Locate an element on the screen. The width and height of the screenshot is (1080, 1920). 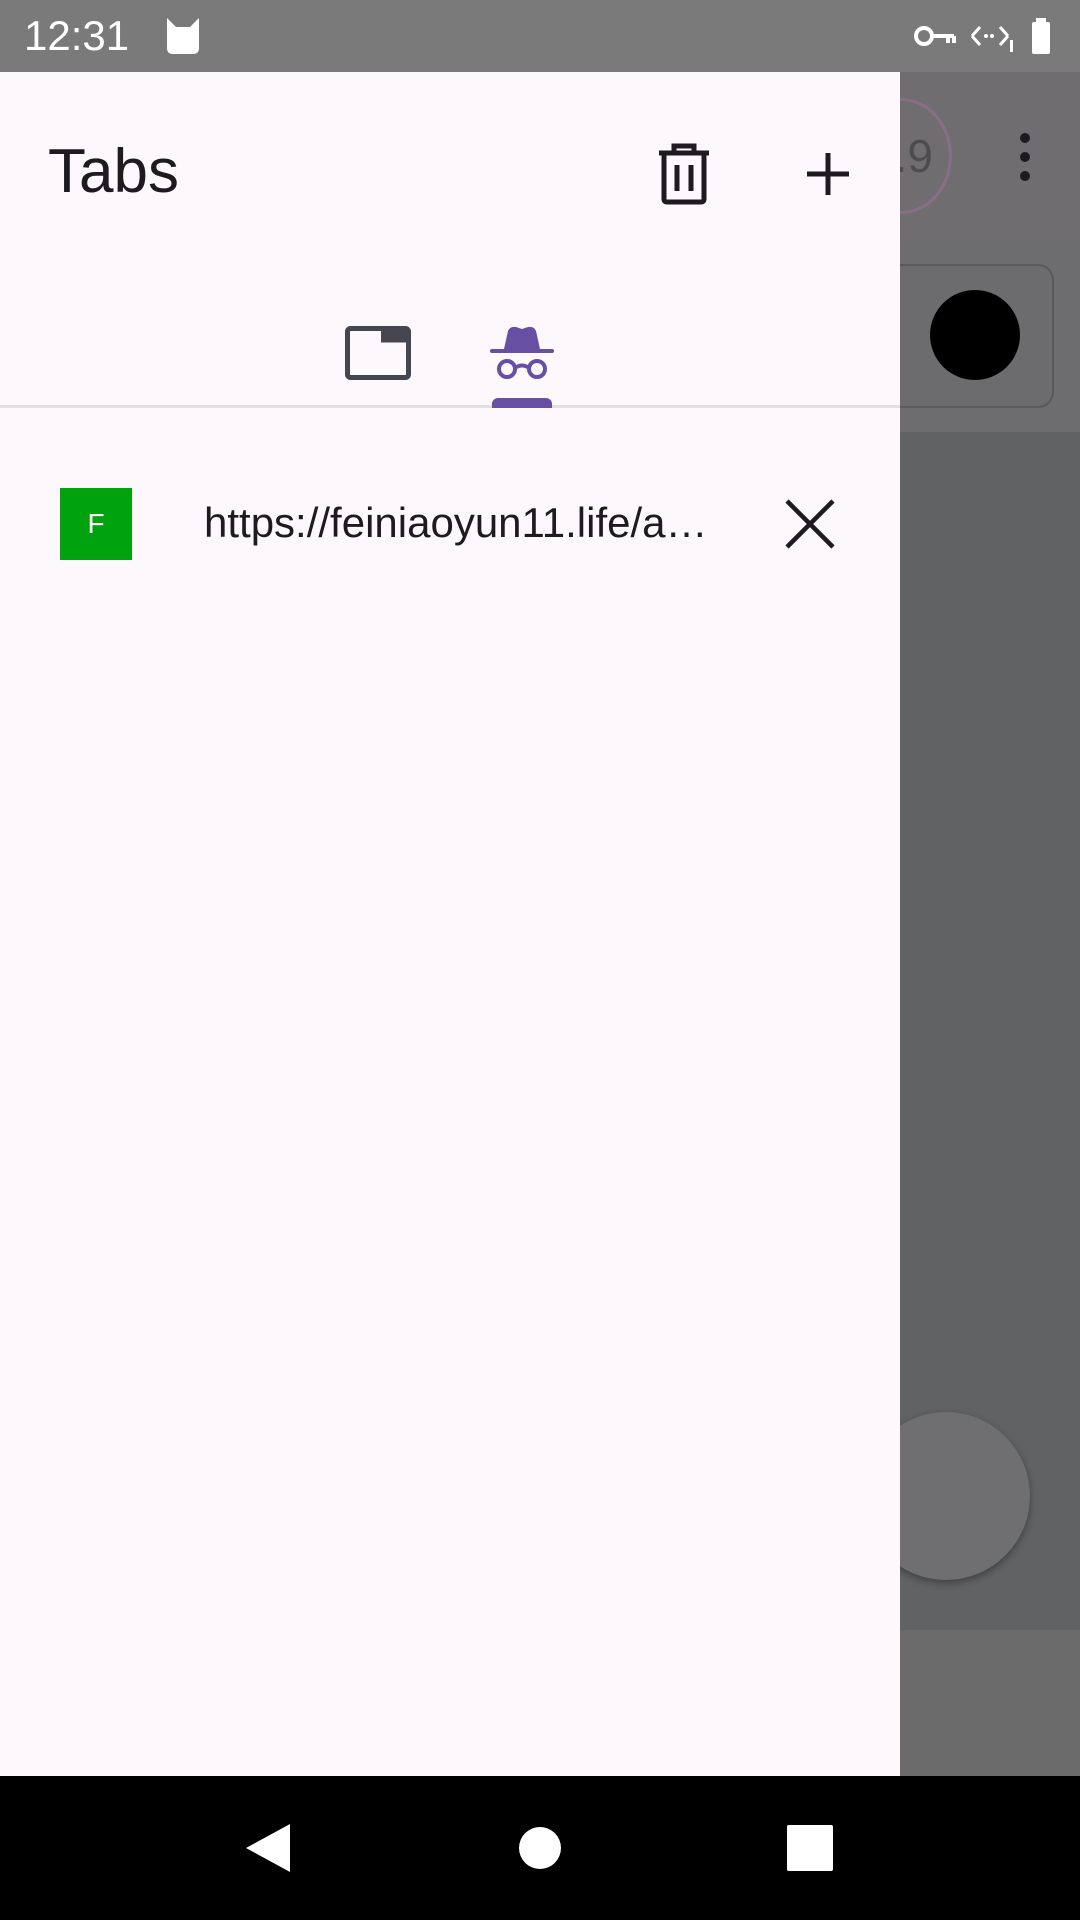
normal-tabs-icon is located at coordinates (378, 353).